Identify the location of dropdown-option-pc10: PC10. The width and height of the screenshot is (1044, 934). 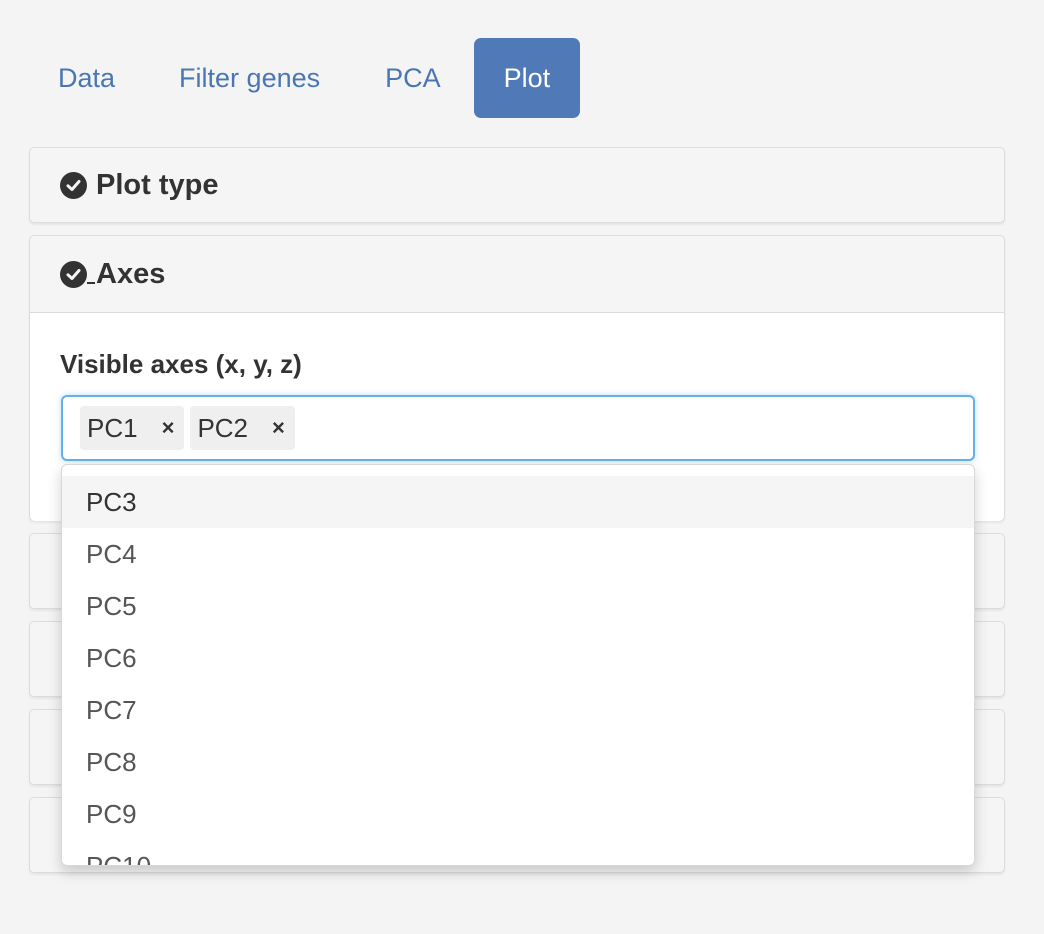
(518, 852).